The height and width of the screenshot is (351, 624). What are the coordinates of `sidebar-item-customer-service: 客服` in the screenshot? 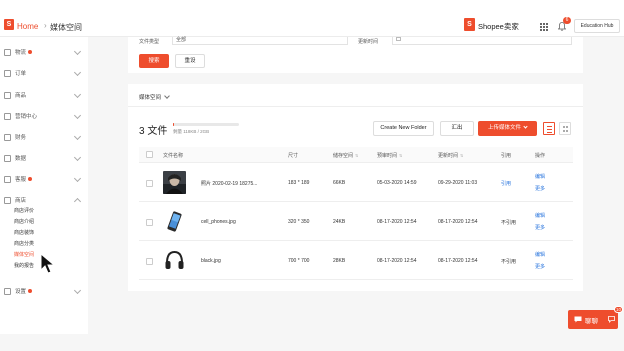 It's located at (18, 179).